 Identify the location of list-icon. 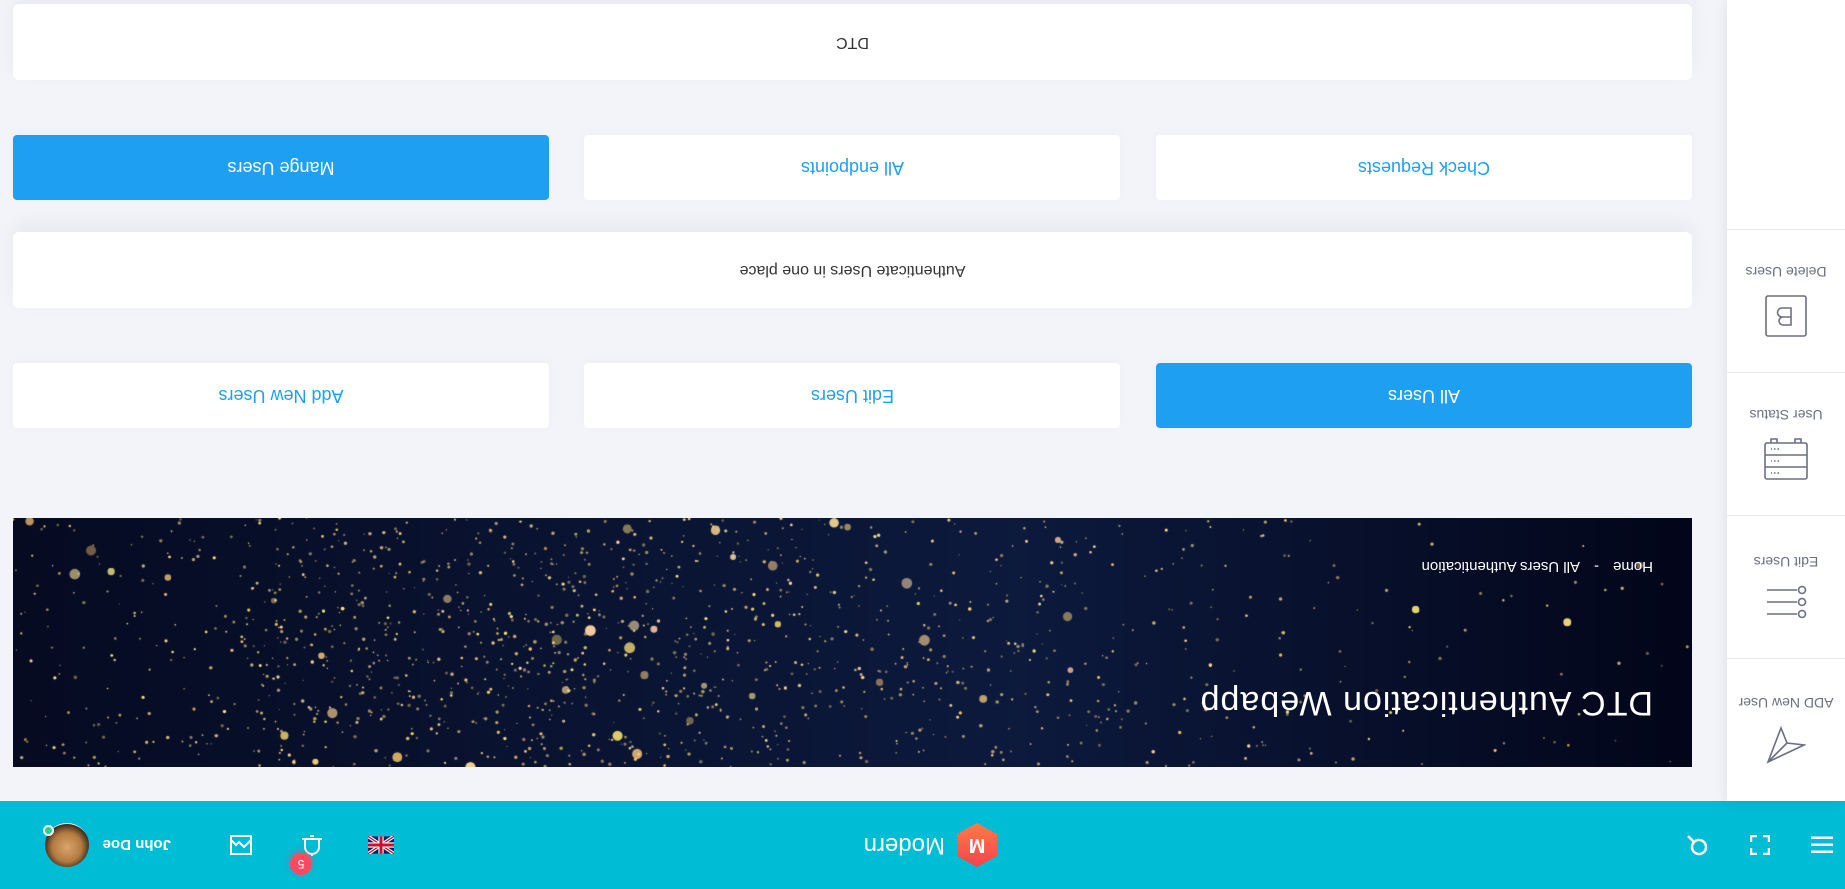
(1787, 602).